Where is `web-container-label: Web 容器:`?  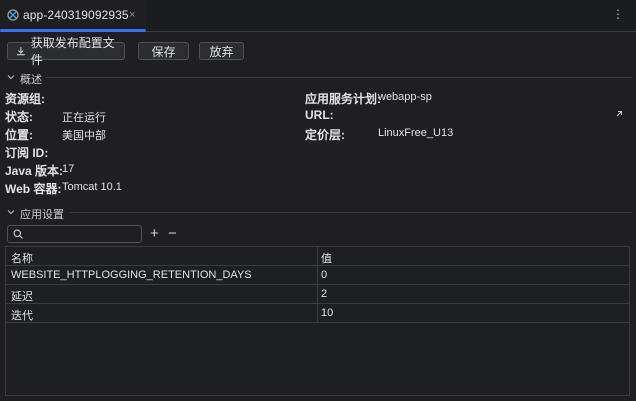
web-container-label: Web 容器: is located at coordinates (33, 189).